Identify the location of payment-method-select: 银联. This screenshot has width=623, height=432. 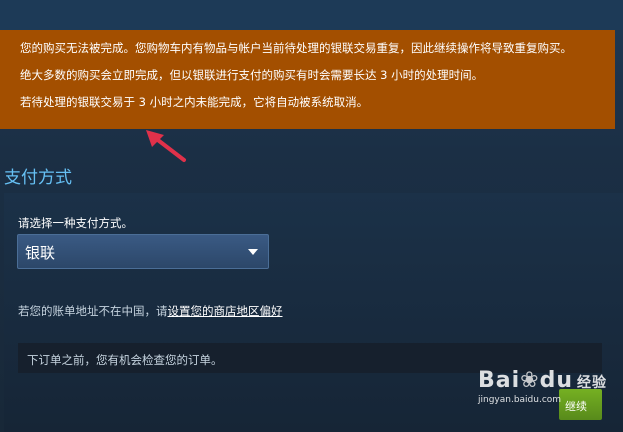
(143, 251).